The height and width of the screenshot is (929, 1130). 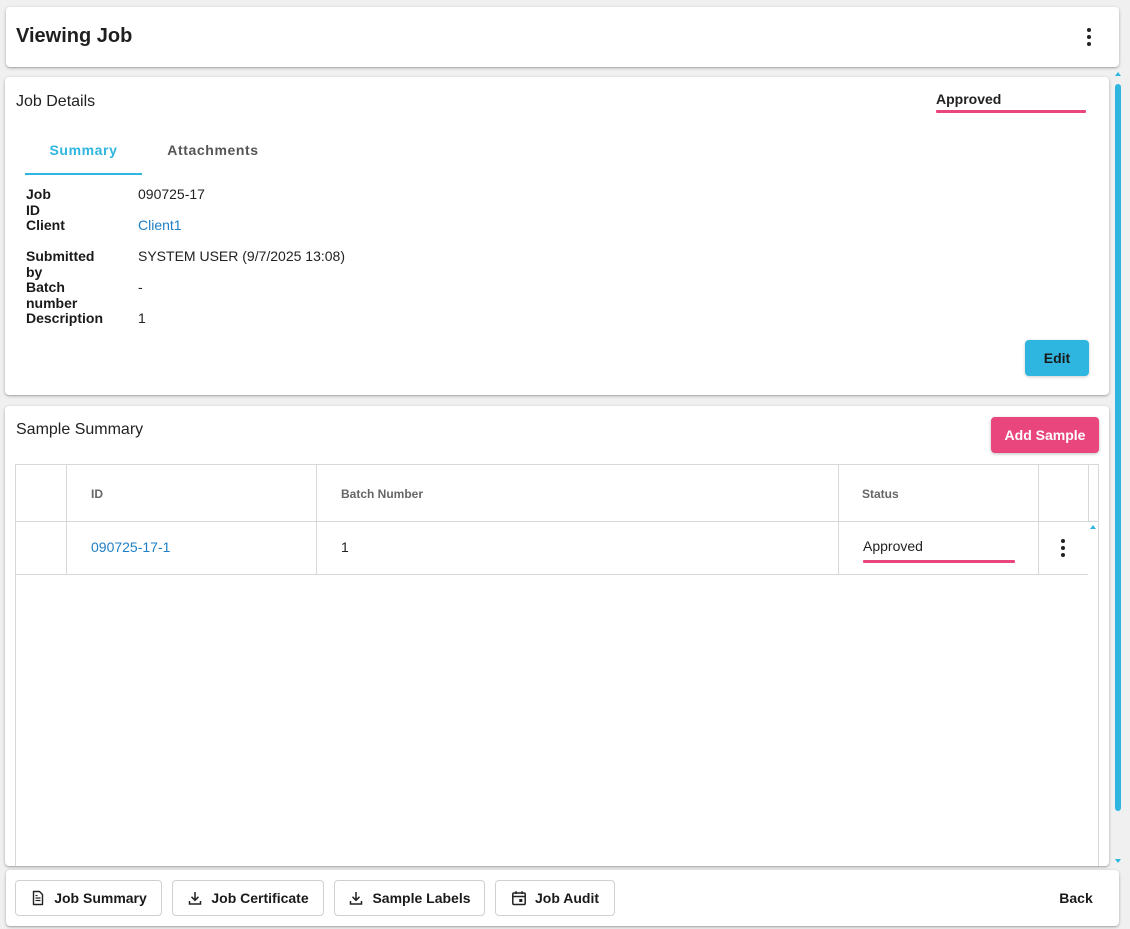 What do you see at coordinates (192, 548) in the screenshot?
I see `row-id-cell: 090725-17-1` at bounding box center [192, 548].